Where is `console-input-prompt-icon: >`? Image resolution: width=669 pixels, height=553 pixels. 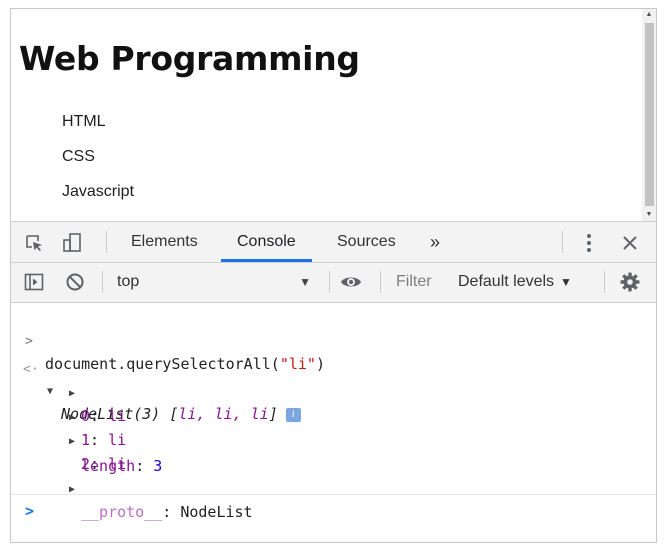 console-input-prompt-icon: > is located at coordinates (29, 511).